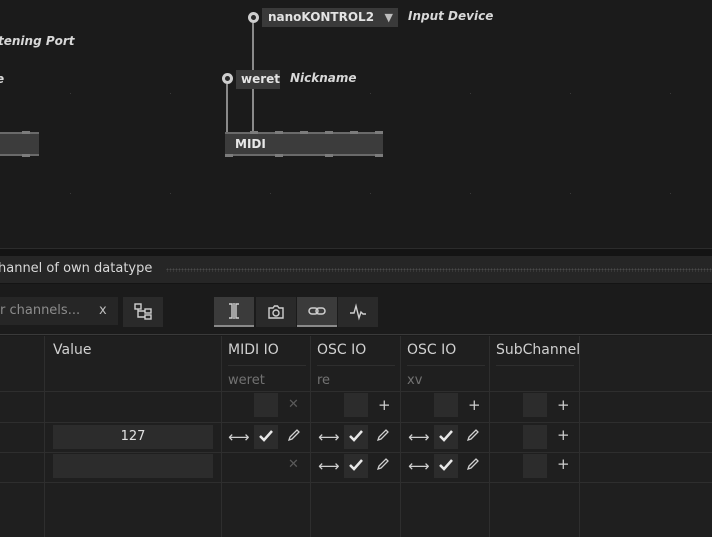 The width and height of the screenshot is (712, 537). I want to click on offscreen-node, so click(19, 144).